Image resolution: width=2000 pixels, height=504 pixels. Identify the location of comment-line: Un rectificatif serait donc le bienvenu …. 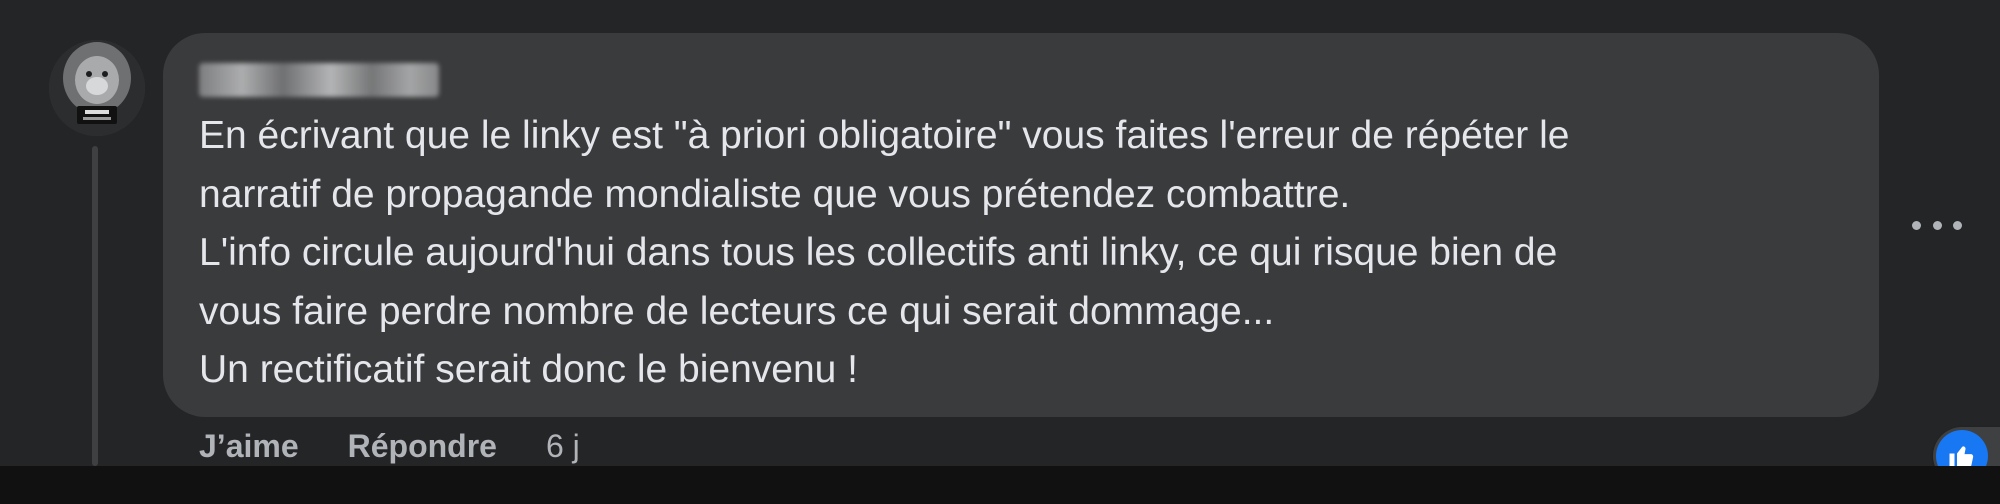
(529, 369).